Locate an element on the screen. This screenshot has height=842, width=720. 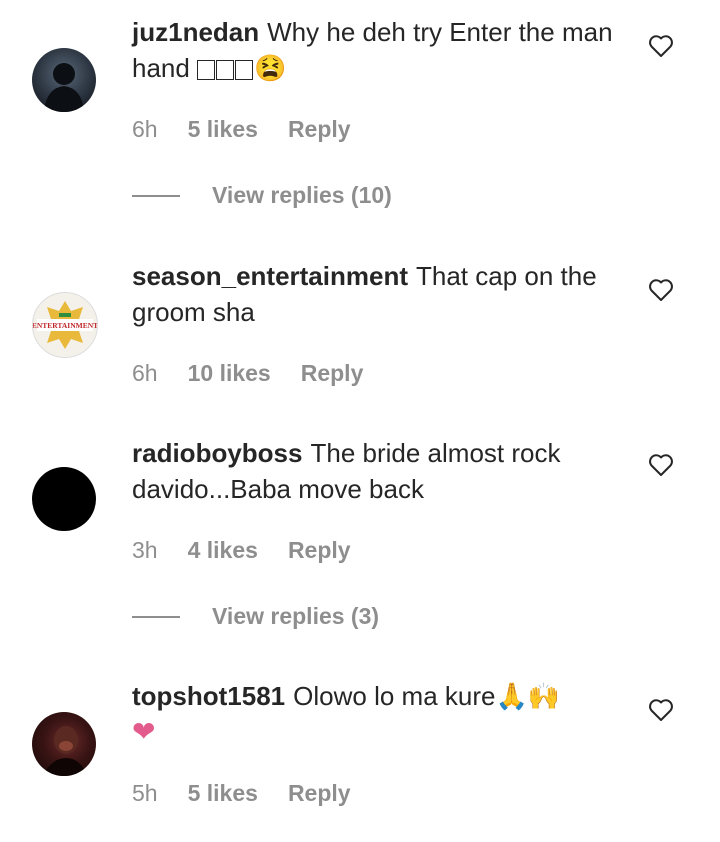
comment-text: topshot1581 Olowo lo ma kure🙏🙌 ❤ is located at coordinates (382, 714).